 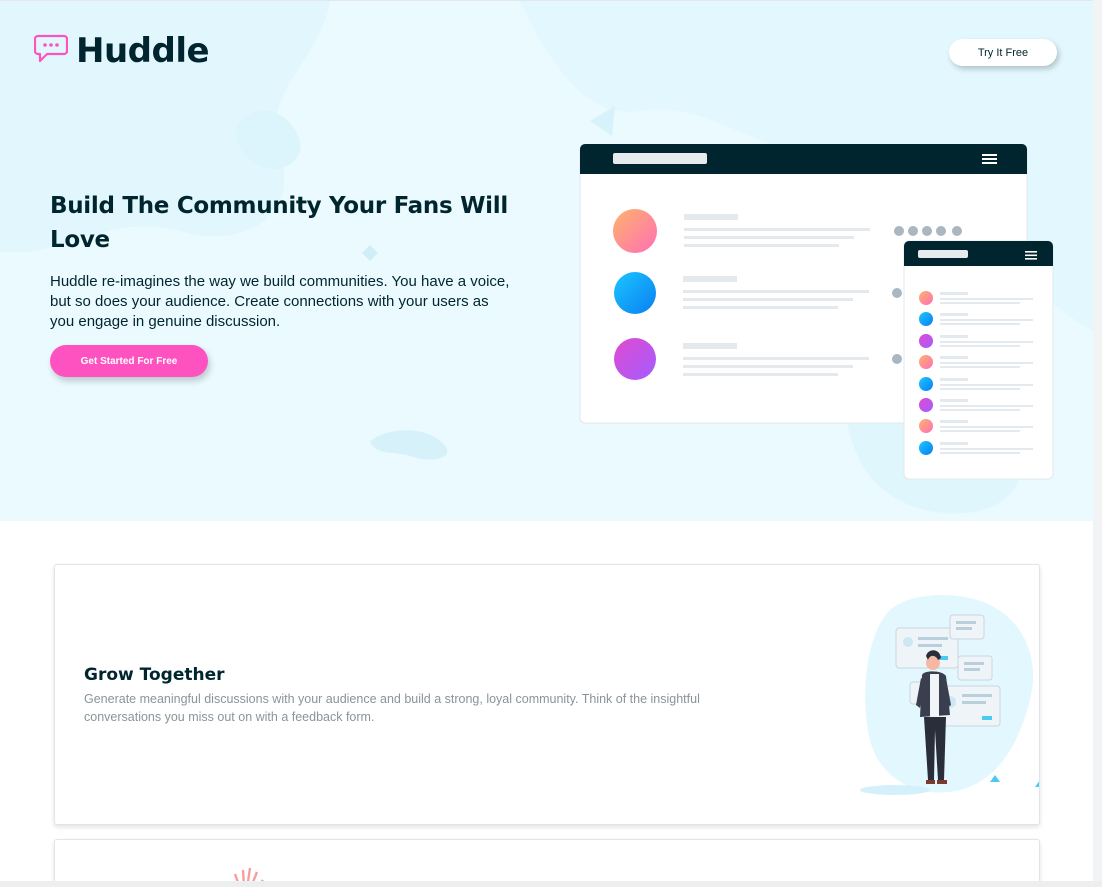 What do you see at coordinates (949, 694) in the screenshot?
I see `people-discussion-illustration` at bounding box center [949, 694].